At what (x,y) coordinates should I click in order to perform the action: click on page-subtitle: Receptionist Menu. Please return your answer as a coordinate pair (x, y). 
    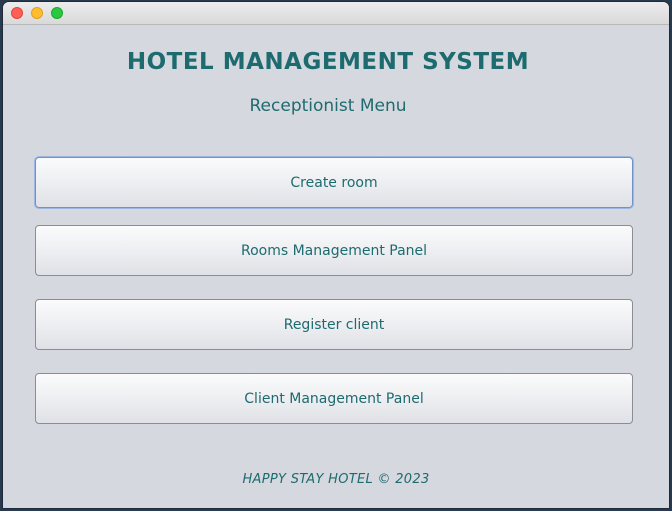
    Looking at the image, I should click on (328, 106).